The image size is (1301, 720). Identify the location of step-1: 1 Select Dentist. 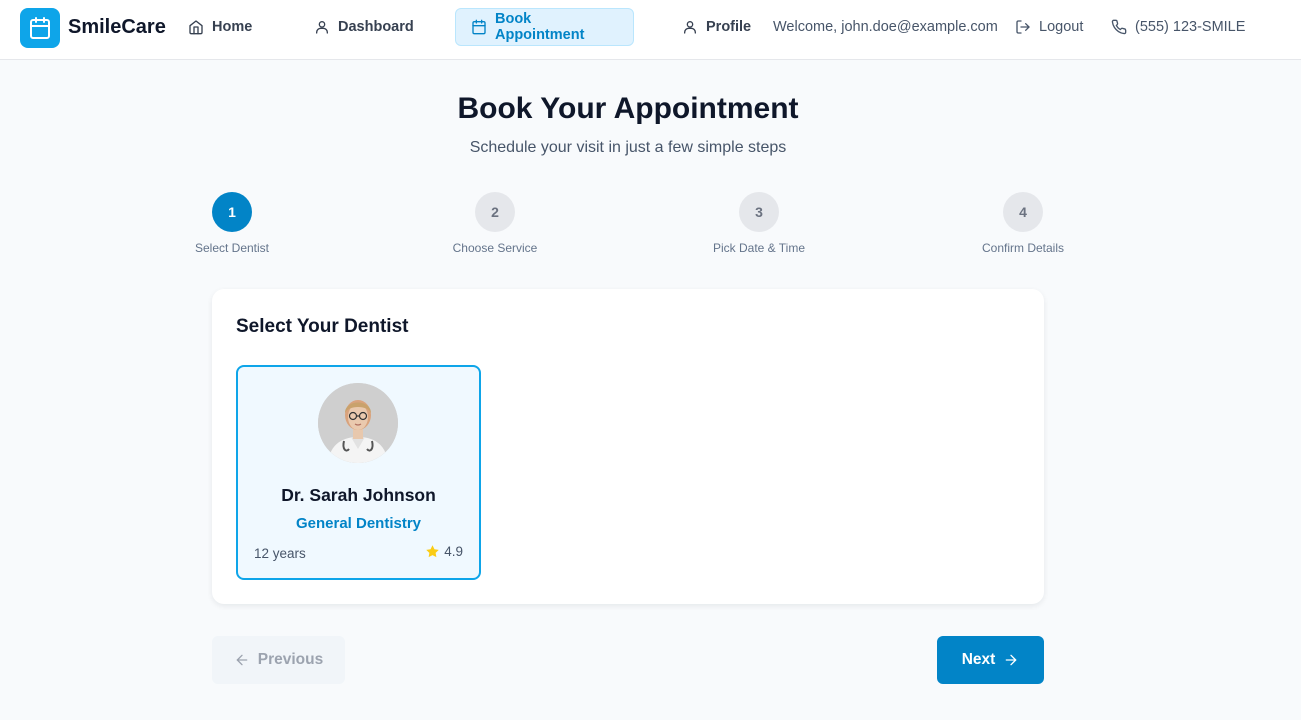
(232, 223).